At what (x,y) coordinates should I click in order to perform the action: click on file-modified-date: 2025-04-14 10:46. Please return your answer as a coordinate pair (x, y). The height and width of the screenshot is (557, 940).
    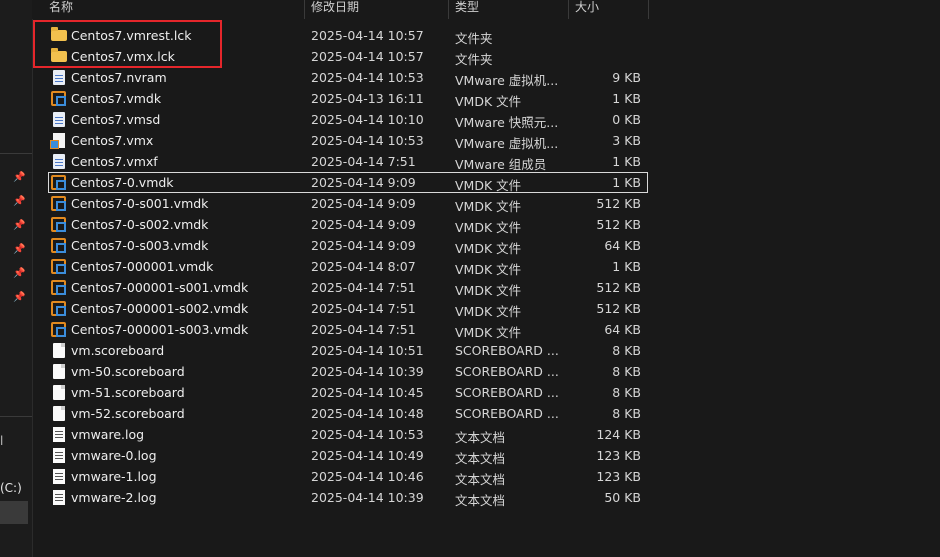
    Looking at the image, I should click on (367, 476).